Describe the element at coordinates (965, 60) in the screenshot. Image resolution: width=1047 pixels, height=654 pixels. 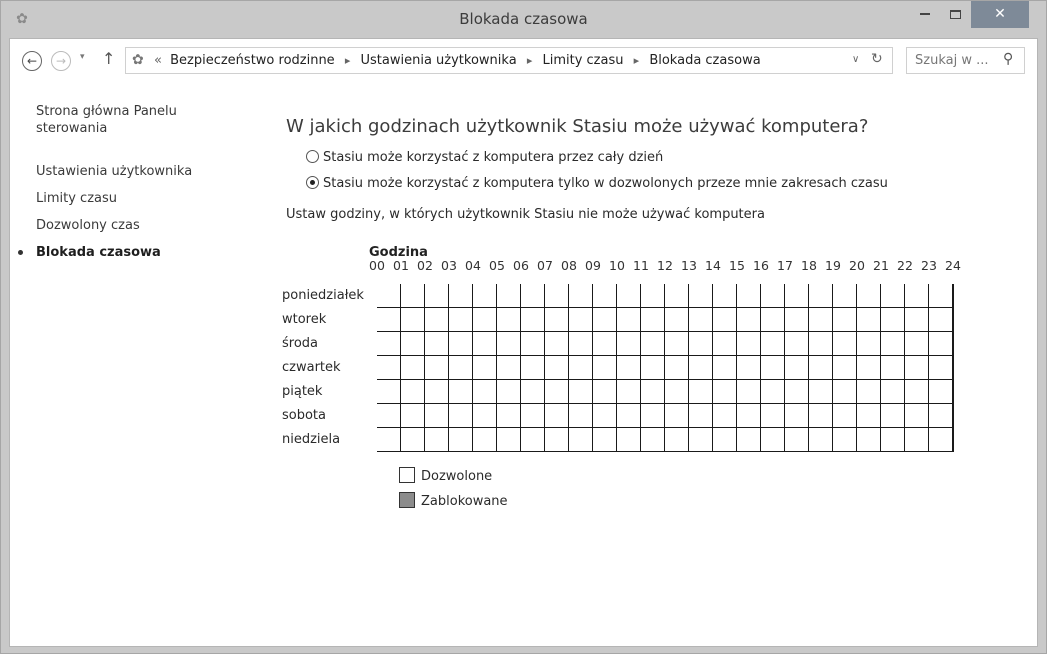
I see `search-input: Szukaj w ... ⚲` at that location.